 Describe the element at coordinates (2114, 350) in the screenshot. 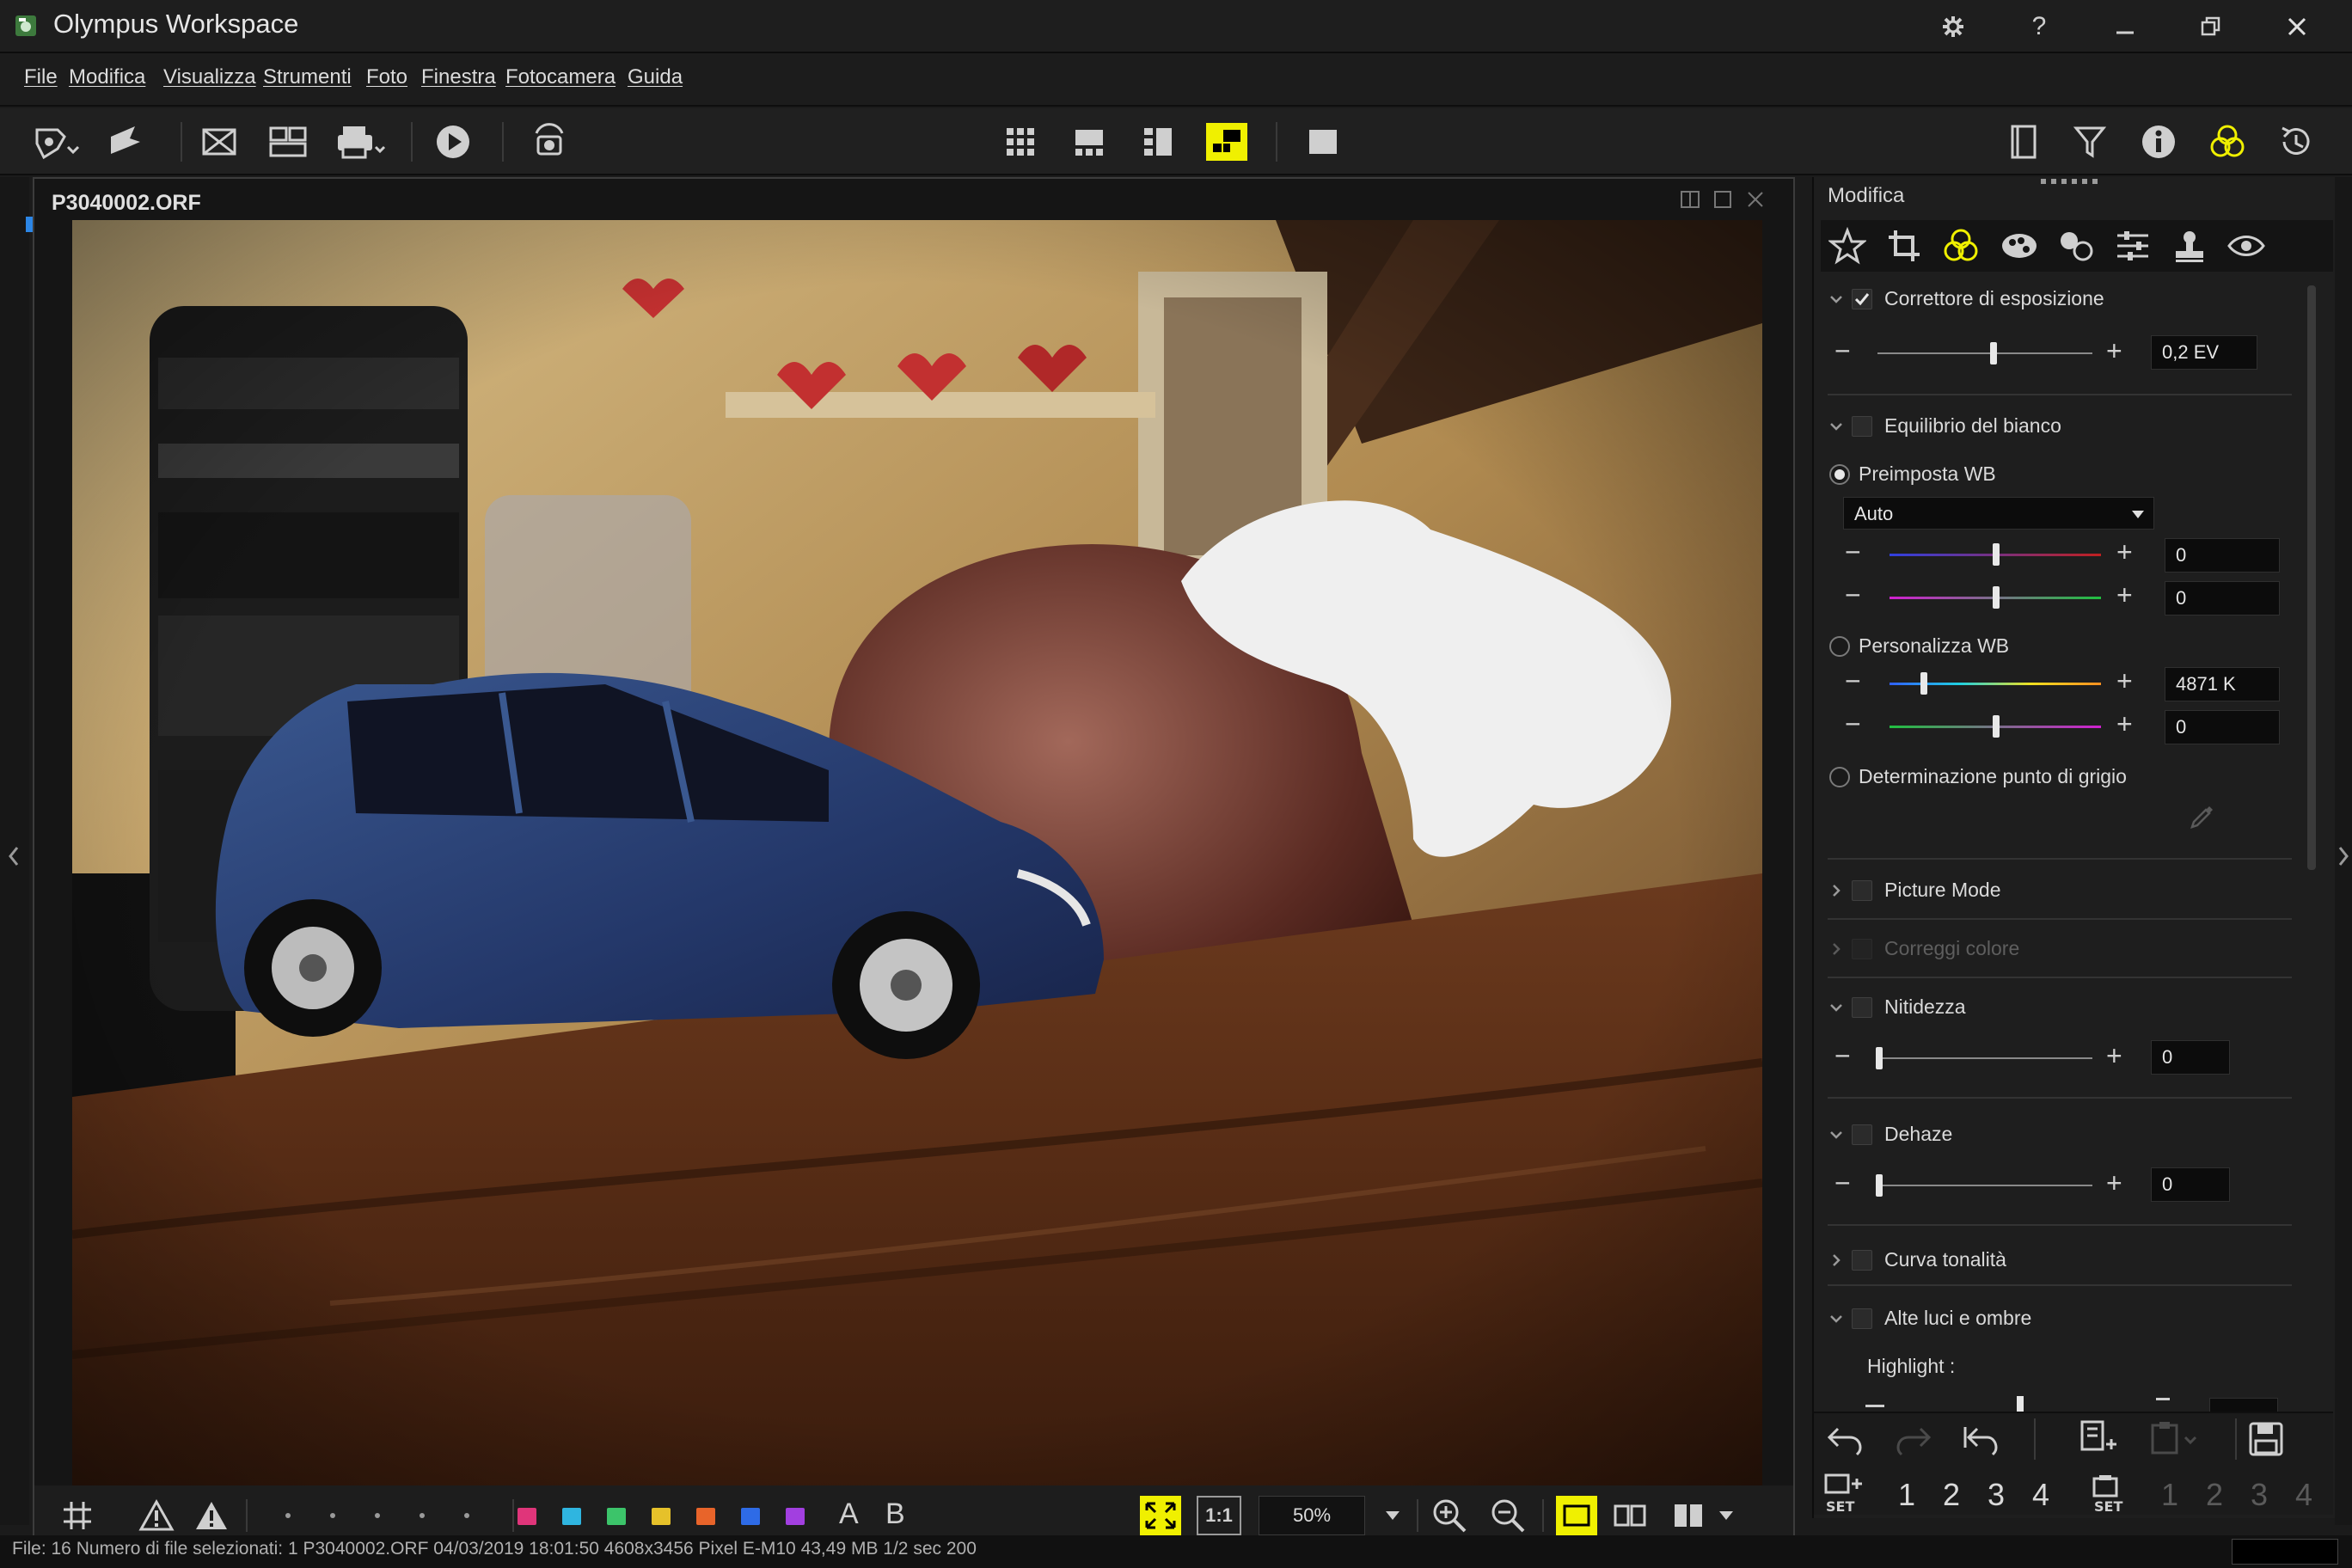

I see `exposure-plus-button: +` at that location.